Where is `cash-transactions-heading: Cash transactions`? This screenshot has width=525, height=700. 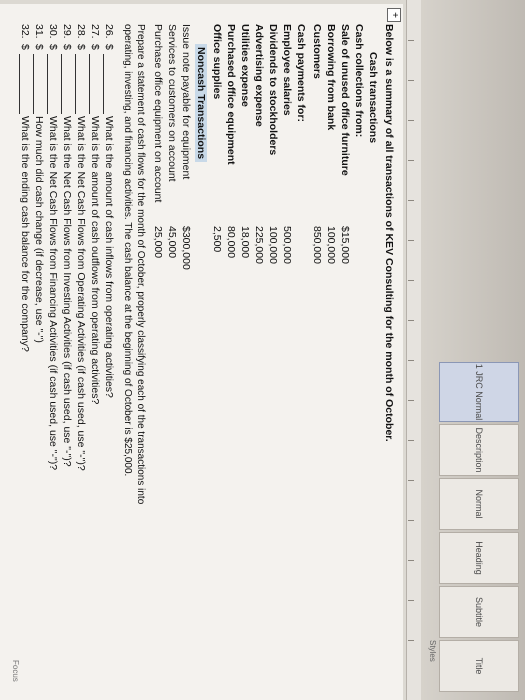
cash-transactions-heading: Cash transactions is located at coordinates (373, 98).